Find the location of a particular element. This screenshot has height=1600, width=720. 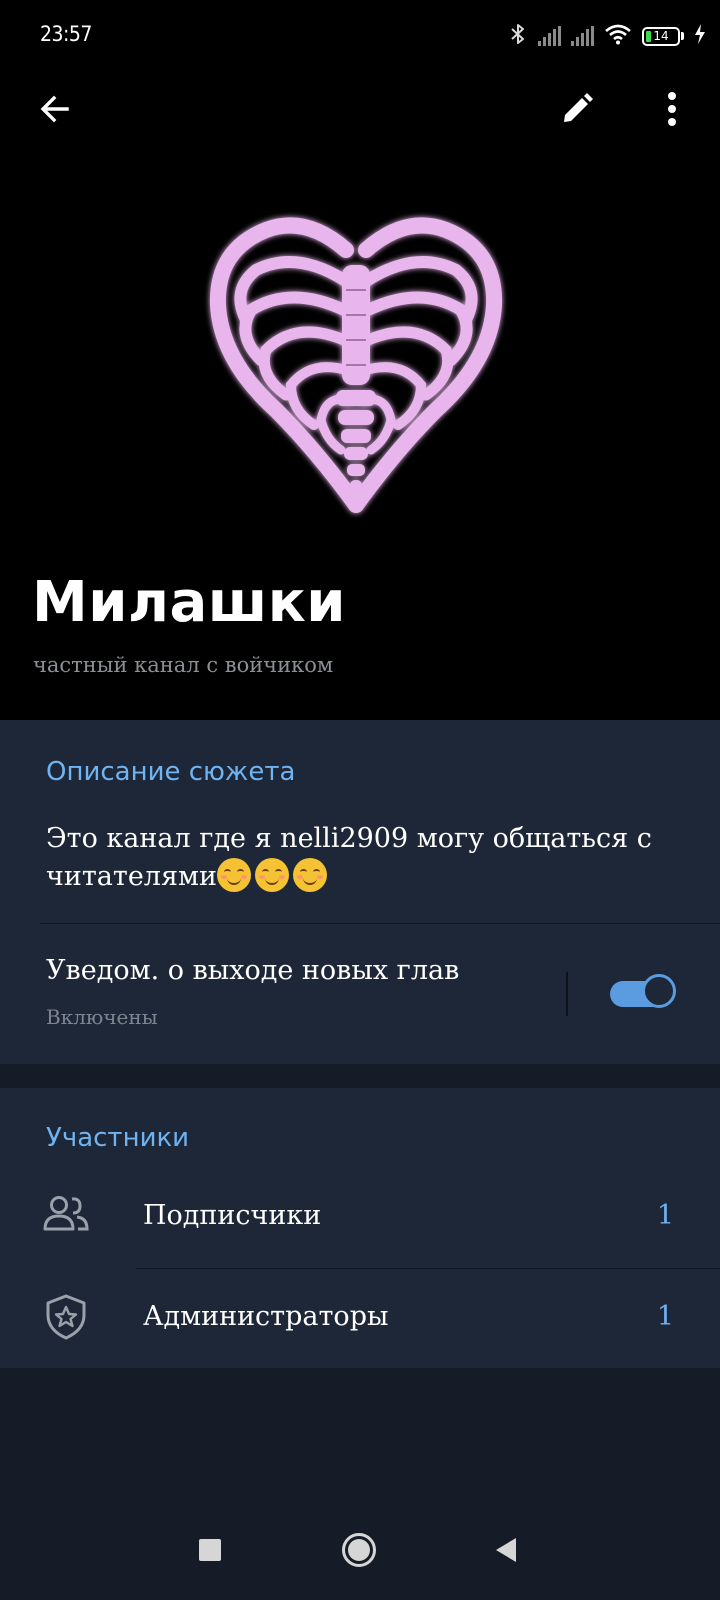

edit-button is located at coordinates (577, 111).